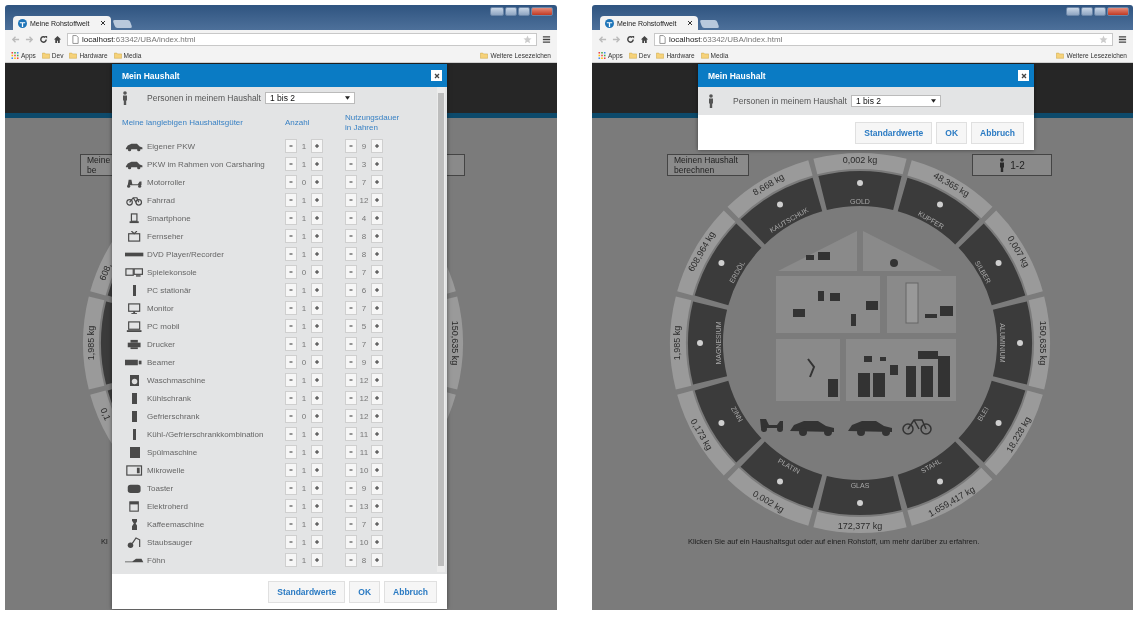 Image resolution: width=1133 pixels, height=618 pixels. Describe the element at coordinates (1023, 75) in the screenshot. I see `close-button` at that location.